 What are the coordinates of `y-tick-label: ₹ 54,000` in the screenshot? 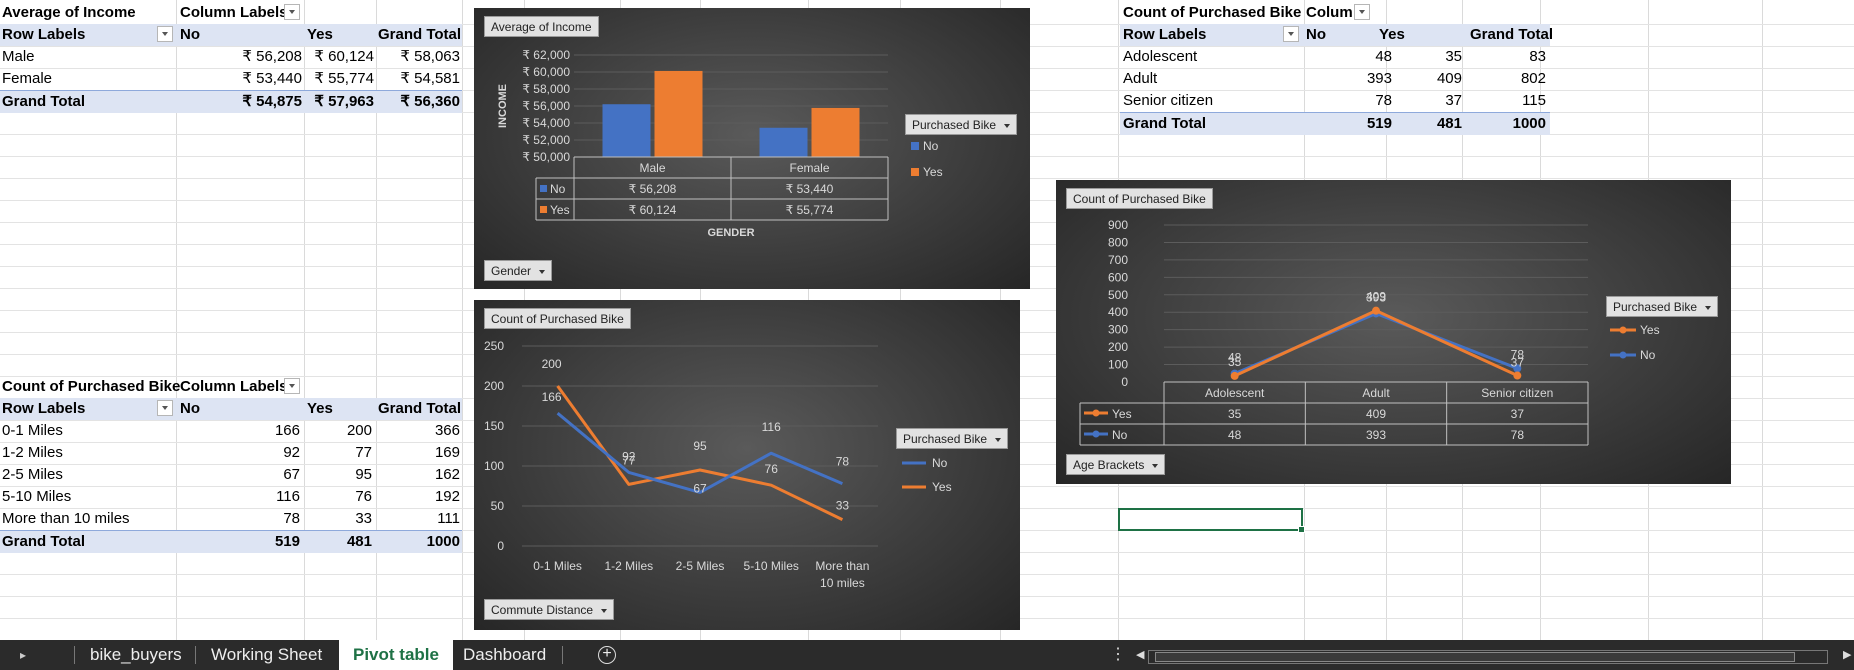 It's located at (546, 123).